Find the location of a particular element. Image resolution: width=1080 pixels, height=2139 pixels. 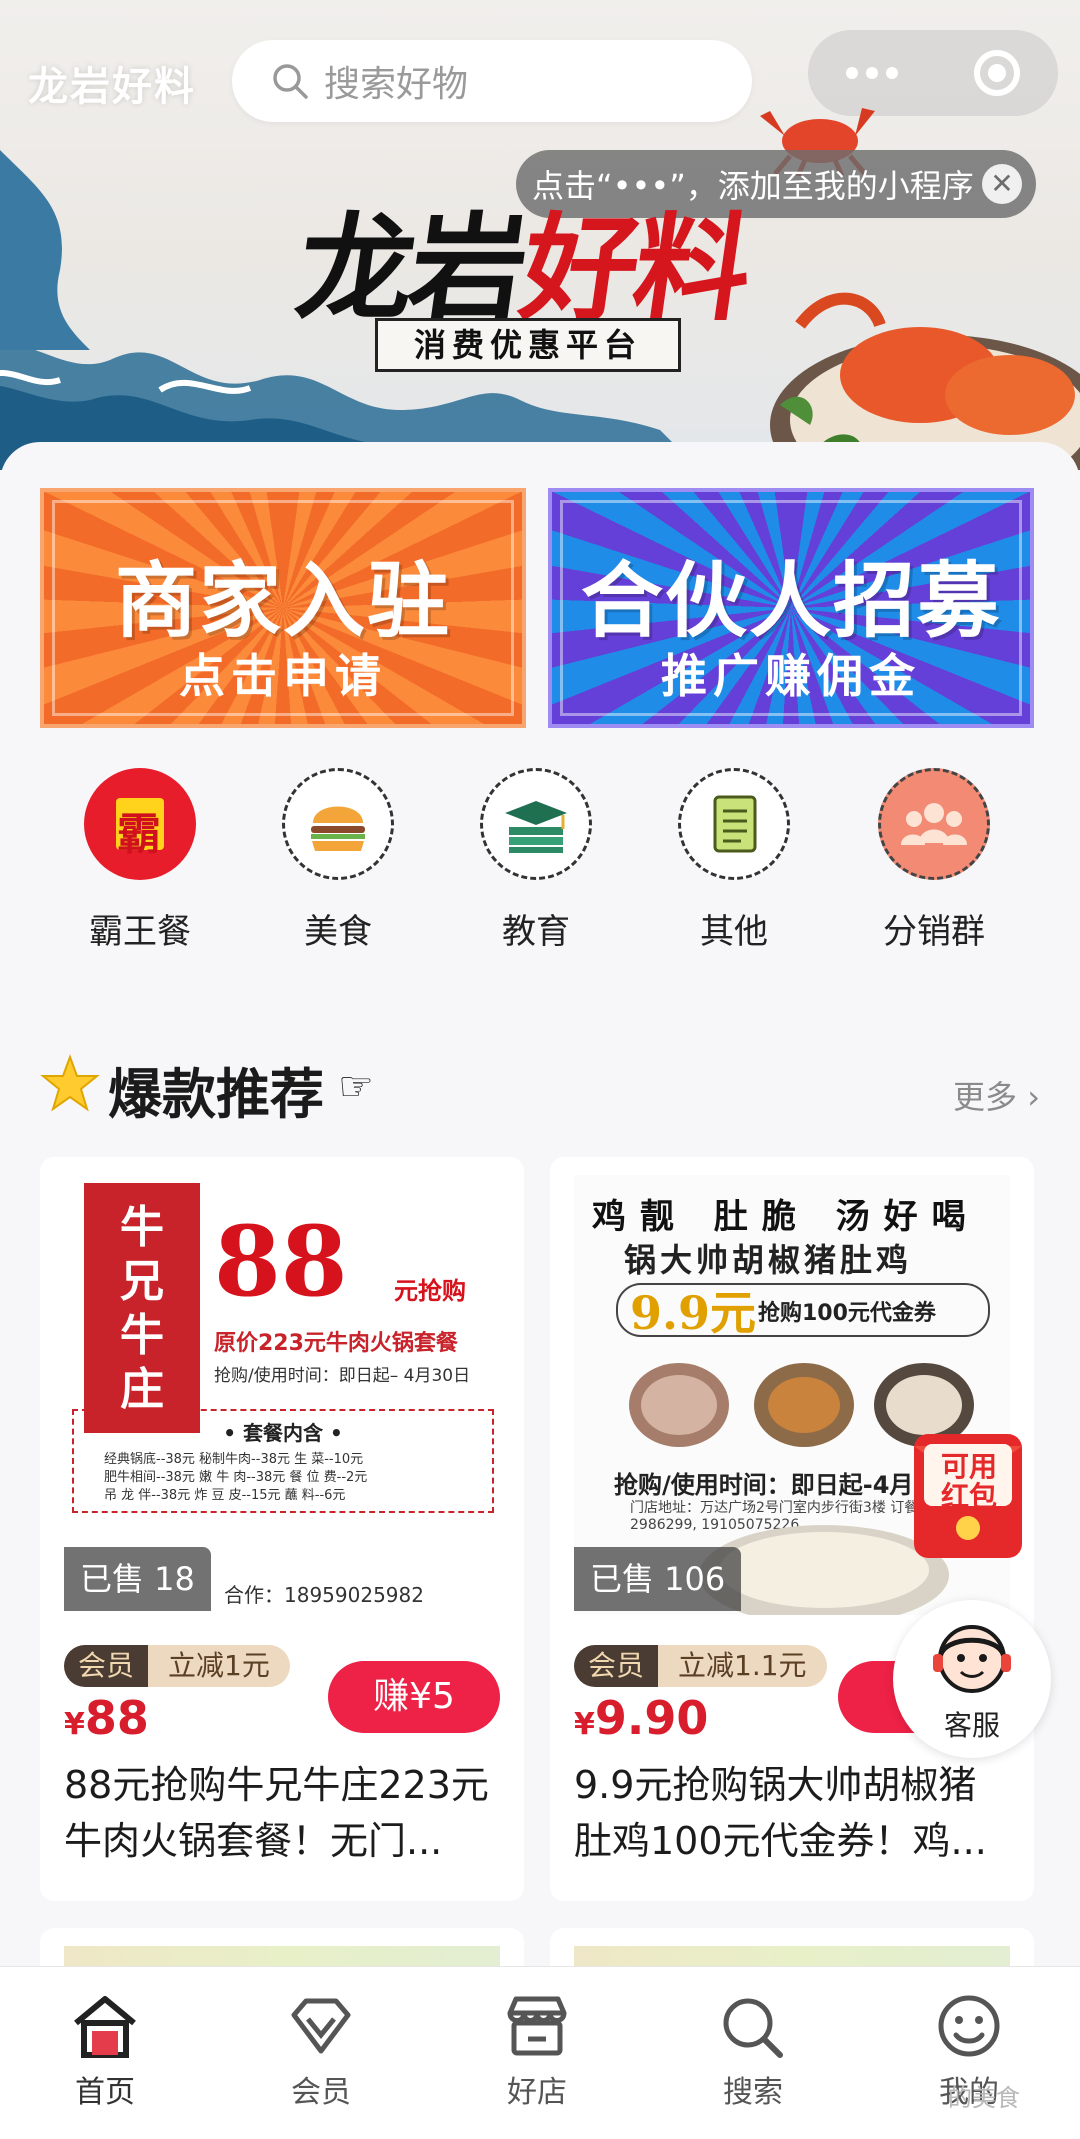

tab-label: 搜索 is located at coordinates (753, 2092).